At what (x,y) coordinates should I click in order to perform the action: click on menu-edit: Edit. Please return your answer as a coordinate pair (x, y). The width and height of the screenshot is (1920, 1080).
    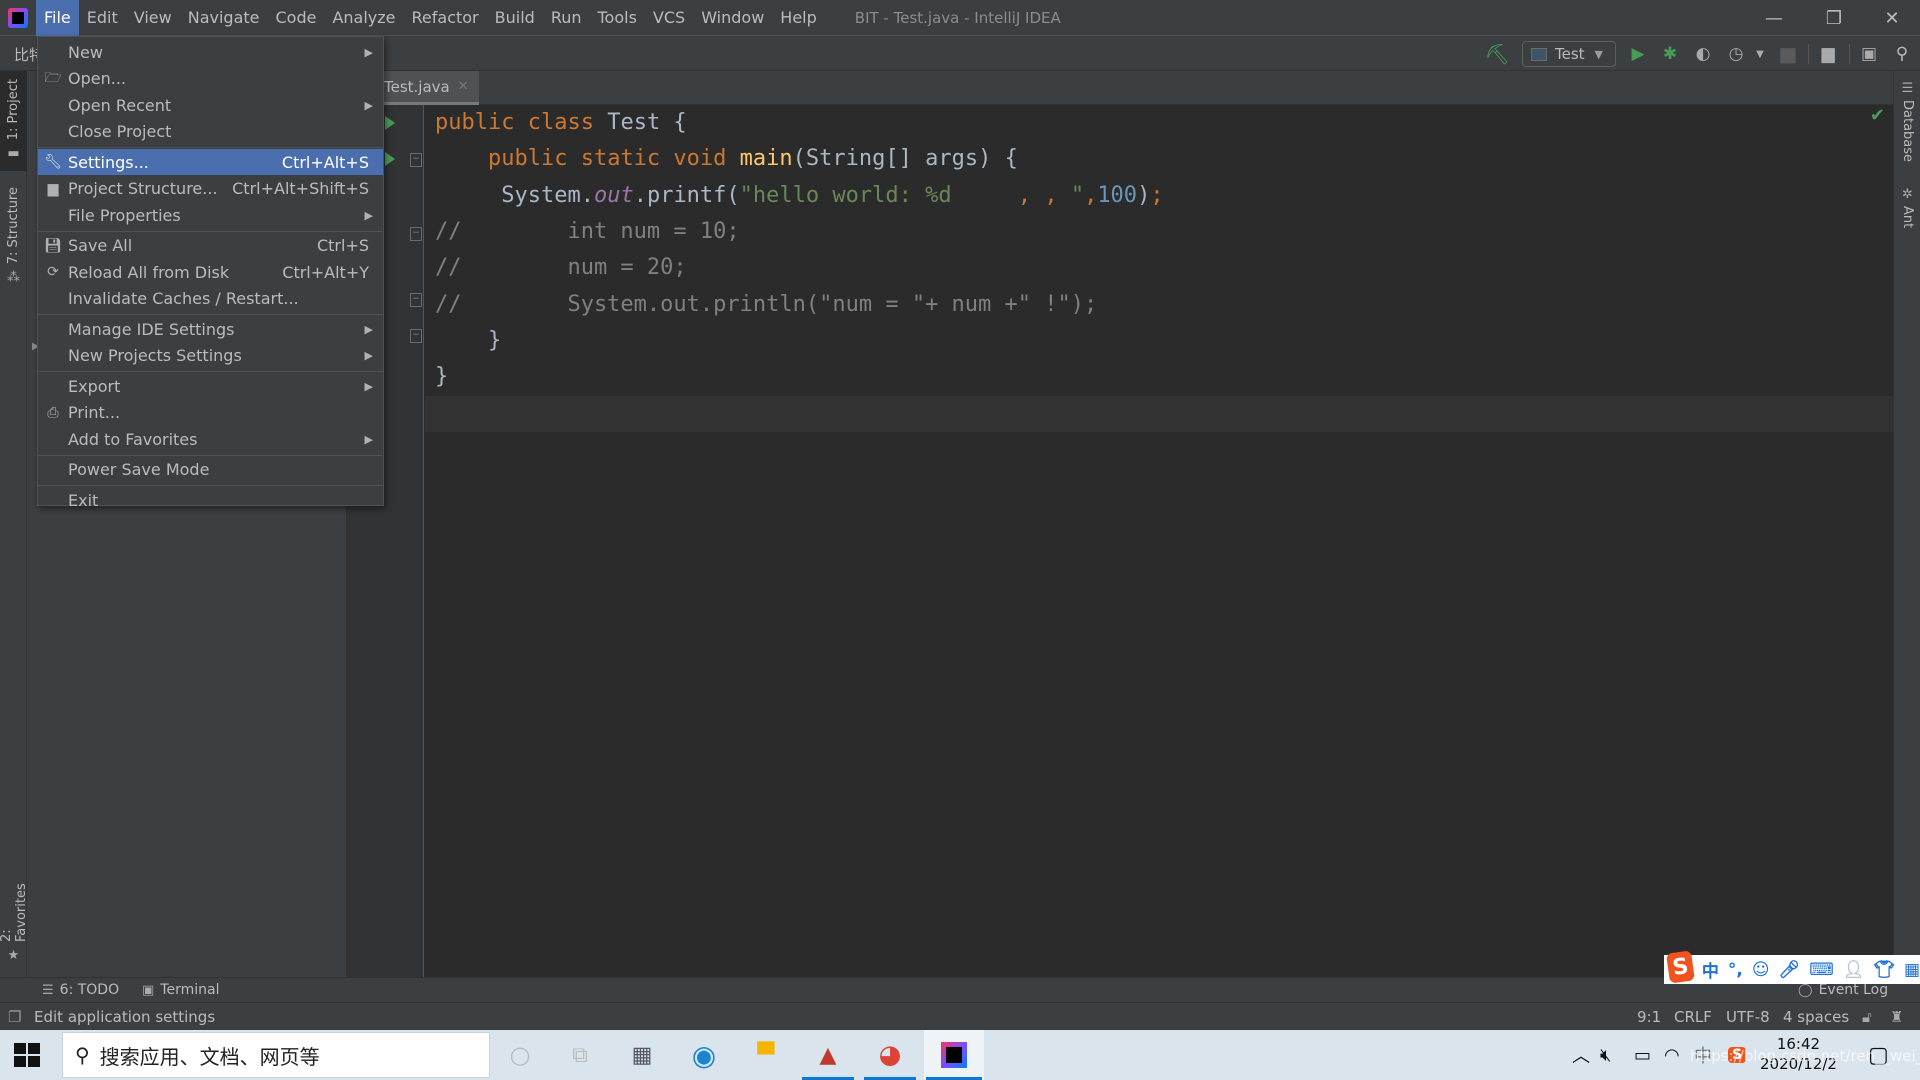
    Looking at the image, I should click on (102, 18).